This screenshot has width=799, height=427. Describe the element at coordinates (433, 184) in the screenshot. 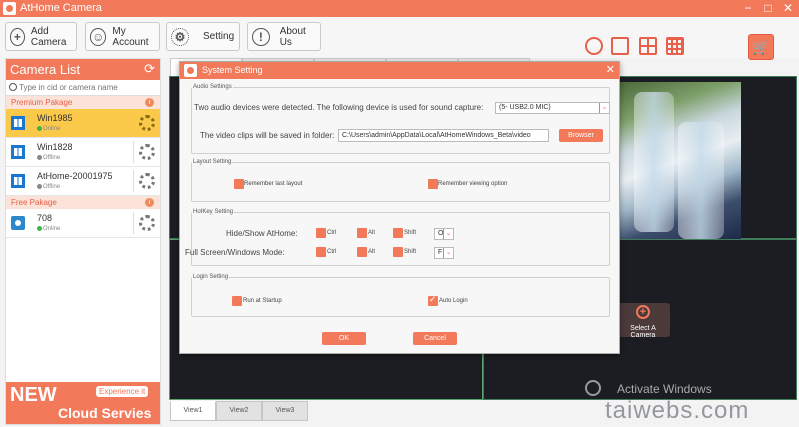

I see `remember-viewing-option-checkbox` at that location.